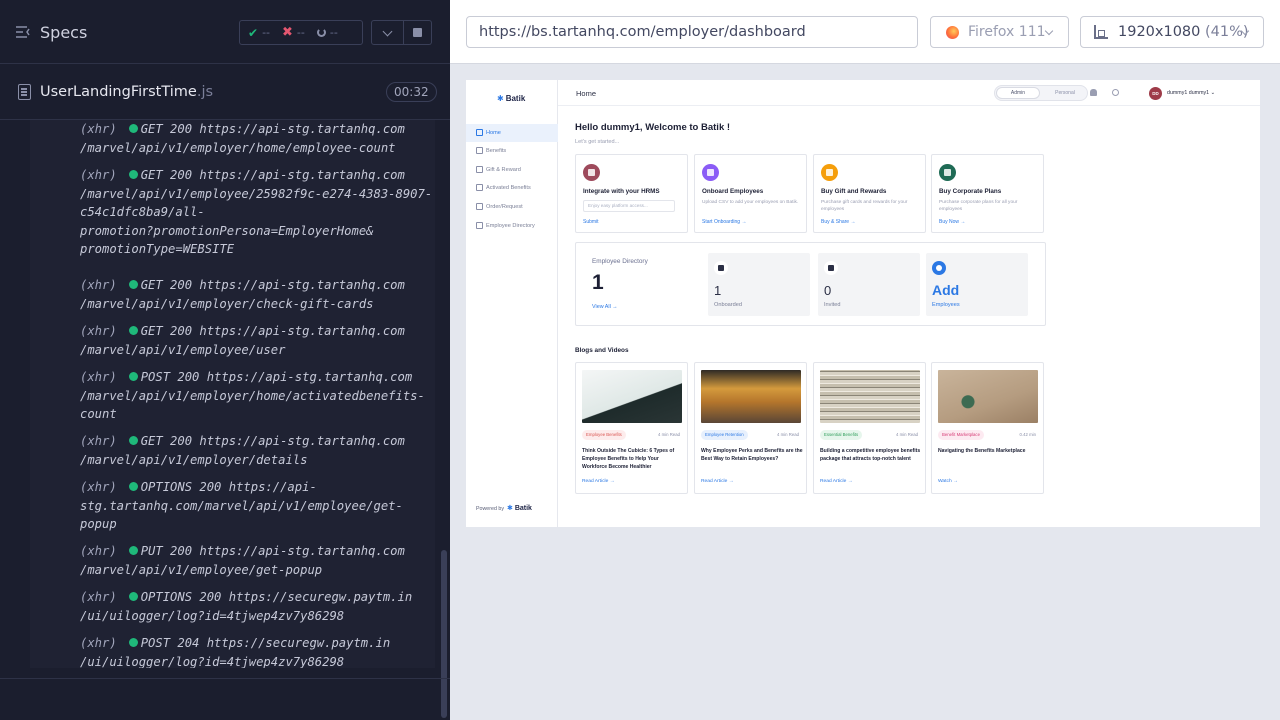 The width and height of the screenshot is (1280, 720). Describe the element at coordinates (948, 481) in the screenshot. I see `blog-link: Watch →` at that location.